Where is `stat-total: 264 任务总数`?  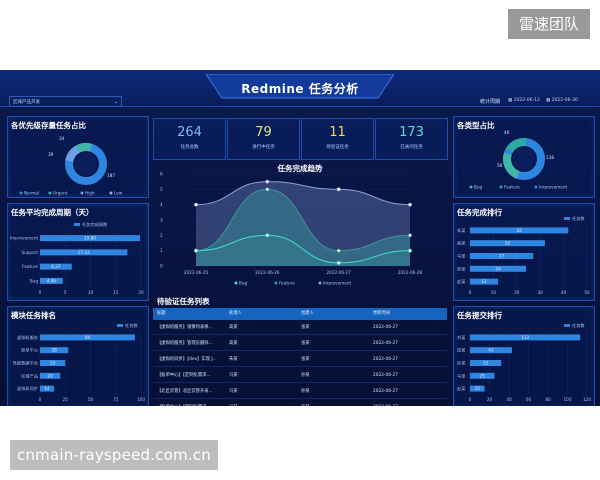 stat-total: 264 任务总数 is located at coordinates (189, 139).